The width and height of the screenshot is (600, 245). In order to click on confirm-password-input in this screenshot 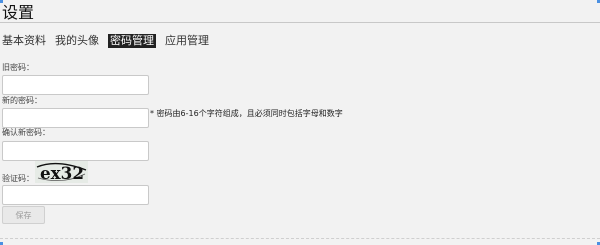, I will do `click(75, 151)`.